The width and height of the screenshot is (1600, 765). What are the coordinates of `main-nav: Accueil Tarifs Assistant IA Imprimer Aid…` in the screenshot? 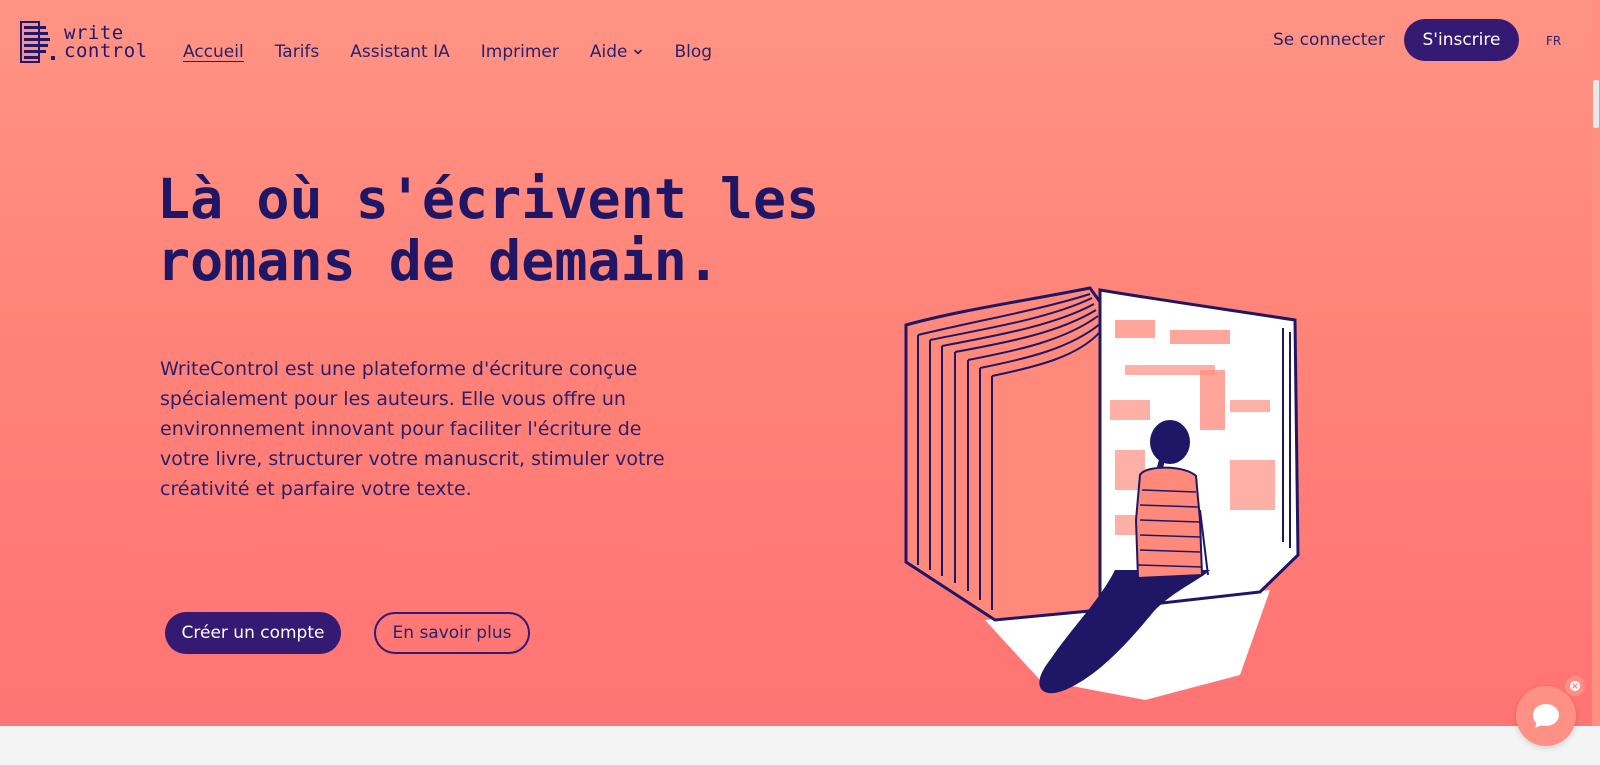 It's located at (463, 52).